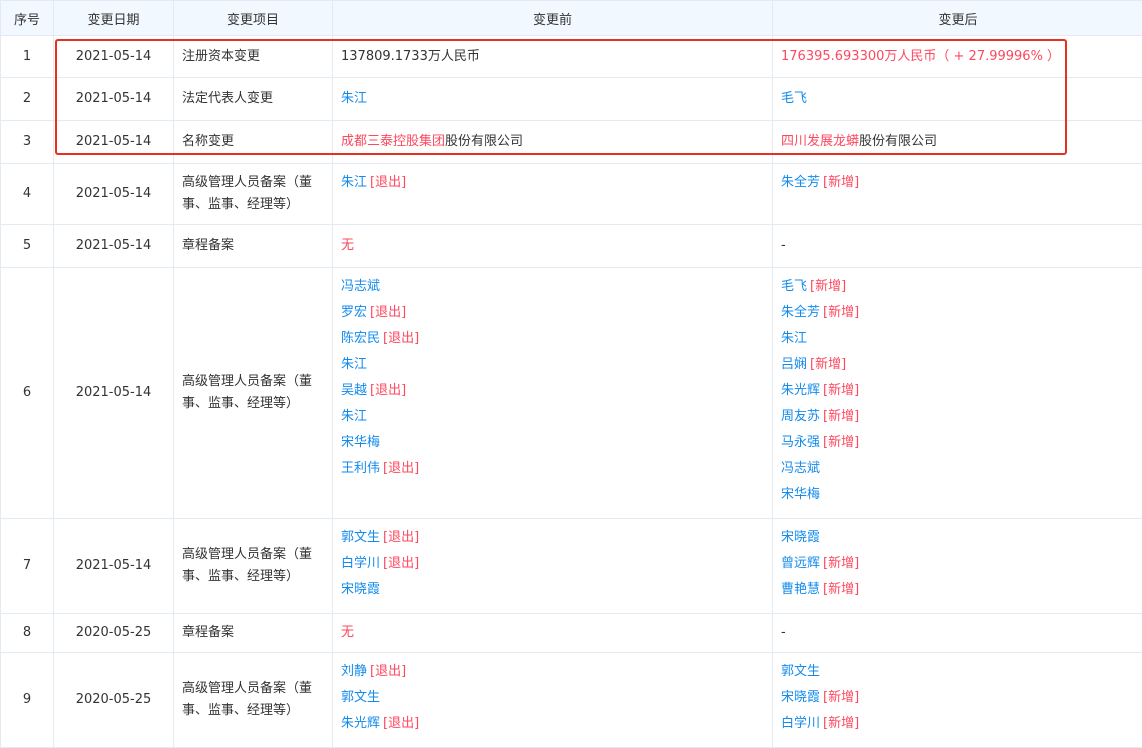 The width and height of the screenshot is (1142, 748). What do you see at coordinates (553, 18) in the screenshot?
I see `header-before: 变更前` at bounding box center [553, 18].